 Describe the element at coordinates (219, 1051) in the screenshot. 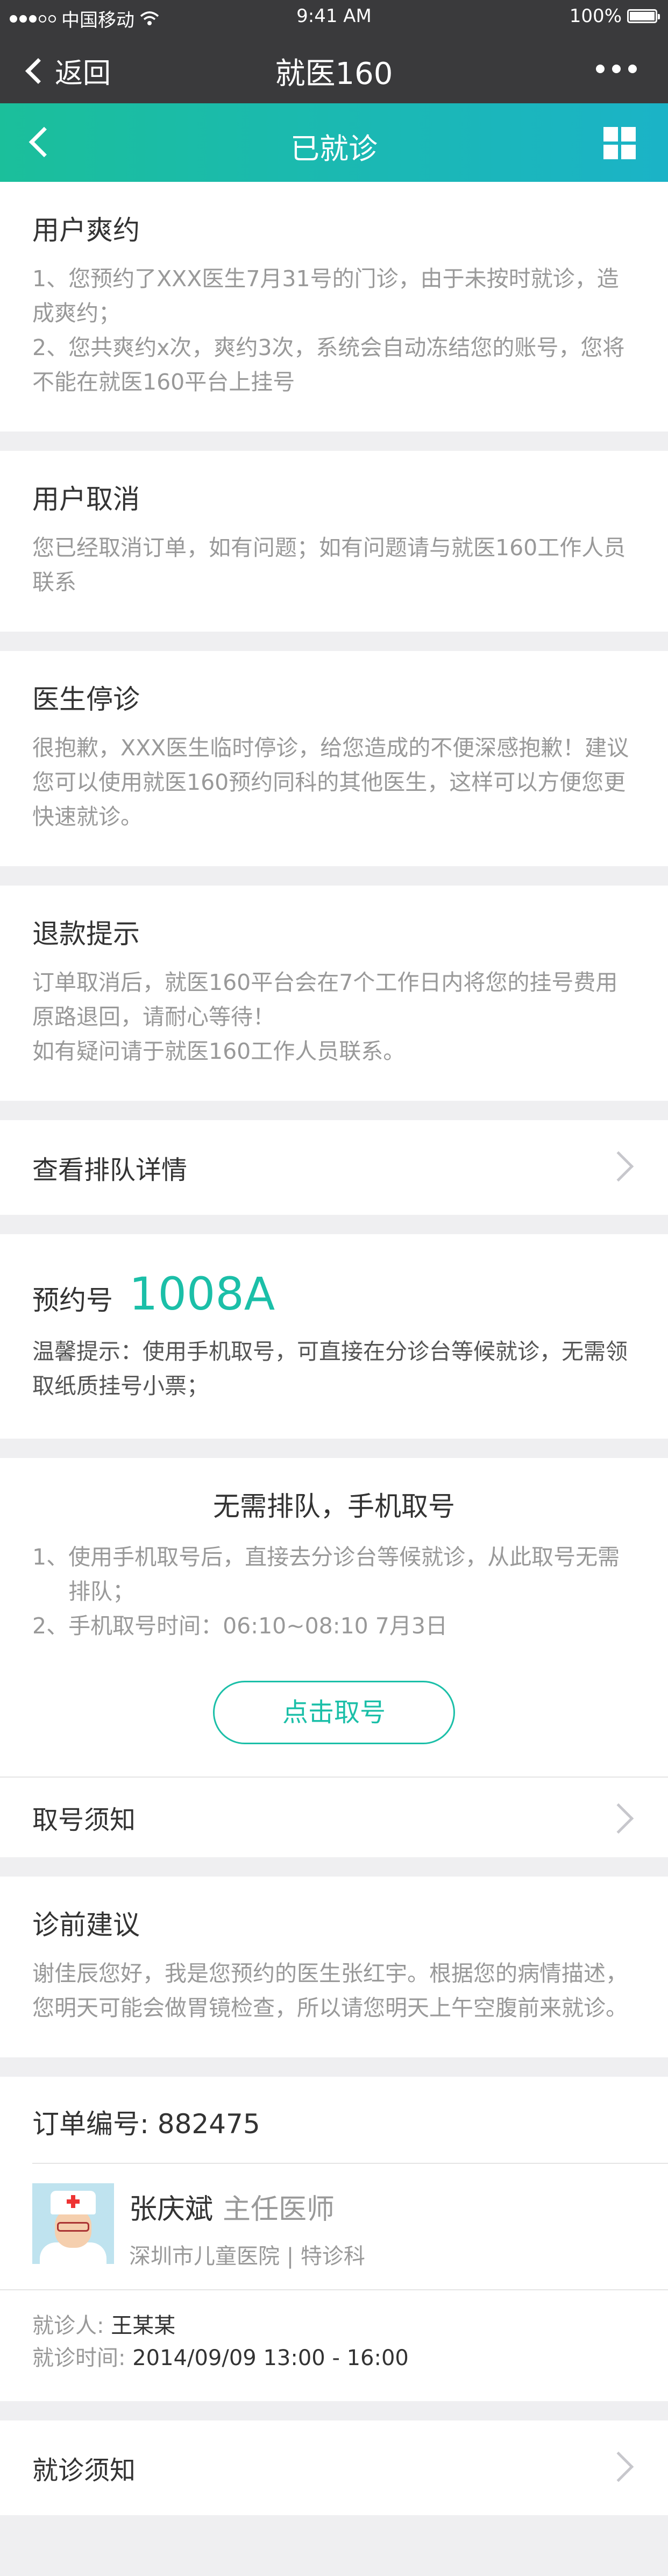

I see `notice-text: 如有疑问请于就医160工作人员联系。` at that location.